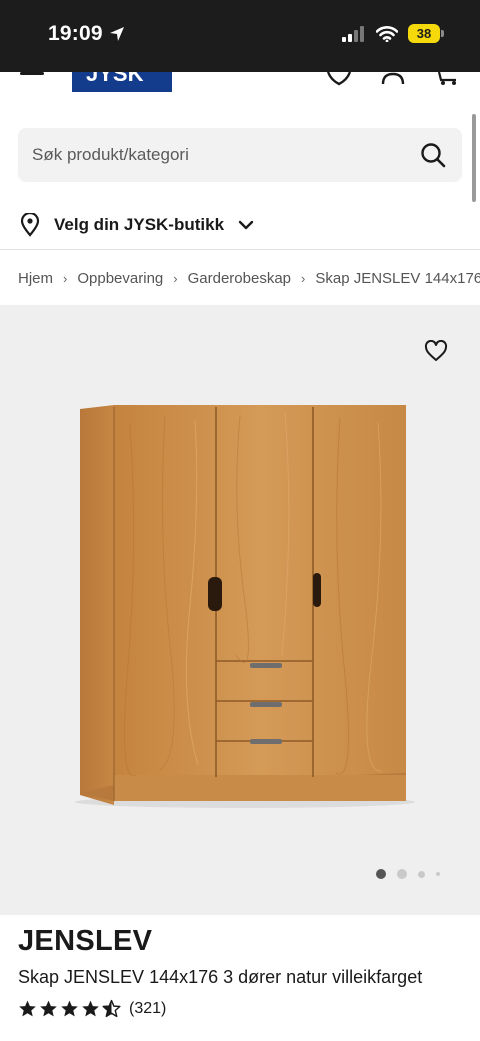  I want to click on cellular-signal-icon, so click(353, 33).